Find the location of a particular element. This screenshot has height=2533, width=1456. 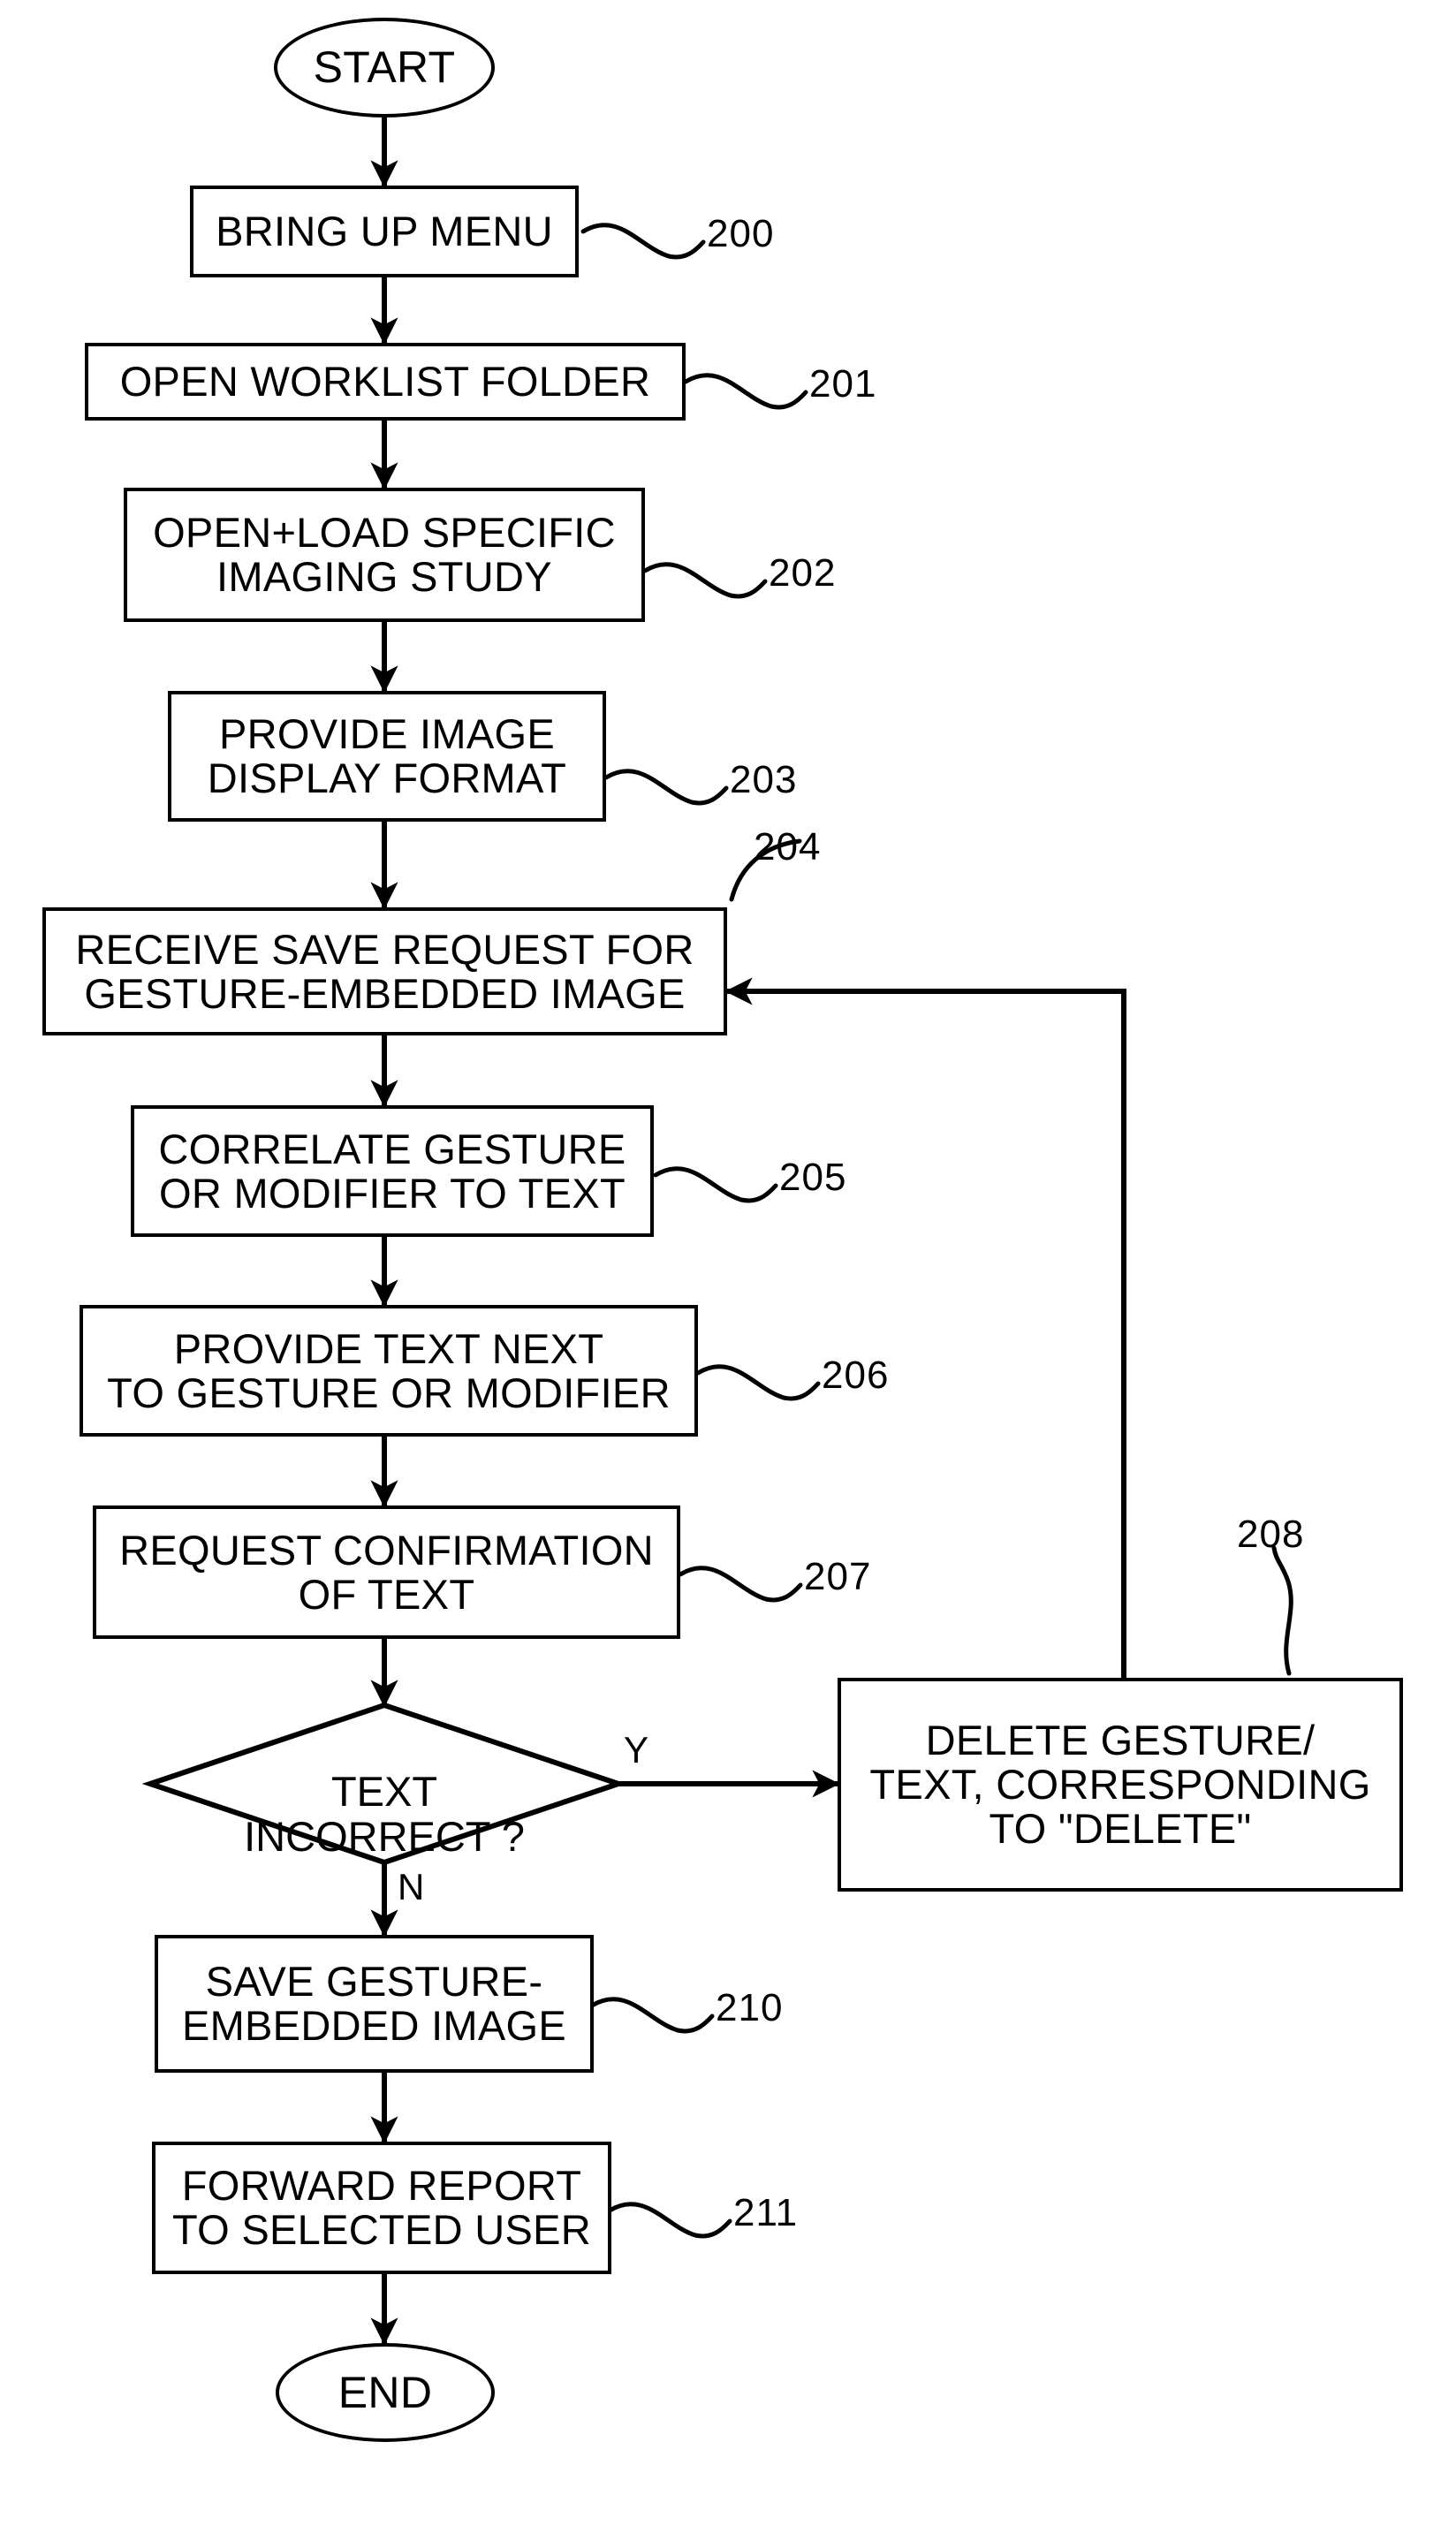

process-provide-display-format-label: PROVIDE IMAGE DISPLAY FORMAT is located at coordinates (387, 755).